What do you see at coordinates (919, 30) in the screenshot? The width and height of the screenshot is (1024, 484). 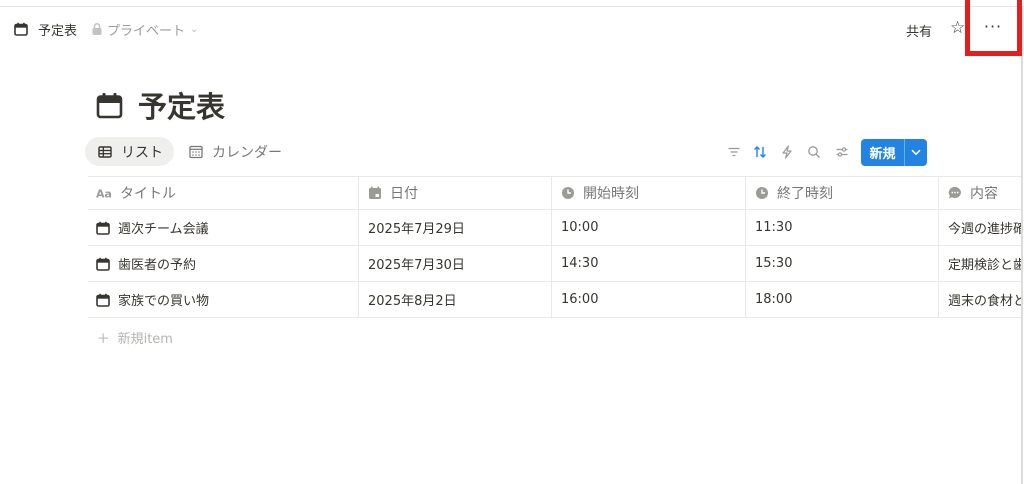 I see `share-button: 共有` at bounding box center [919, 30].